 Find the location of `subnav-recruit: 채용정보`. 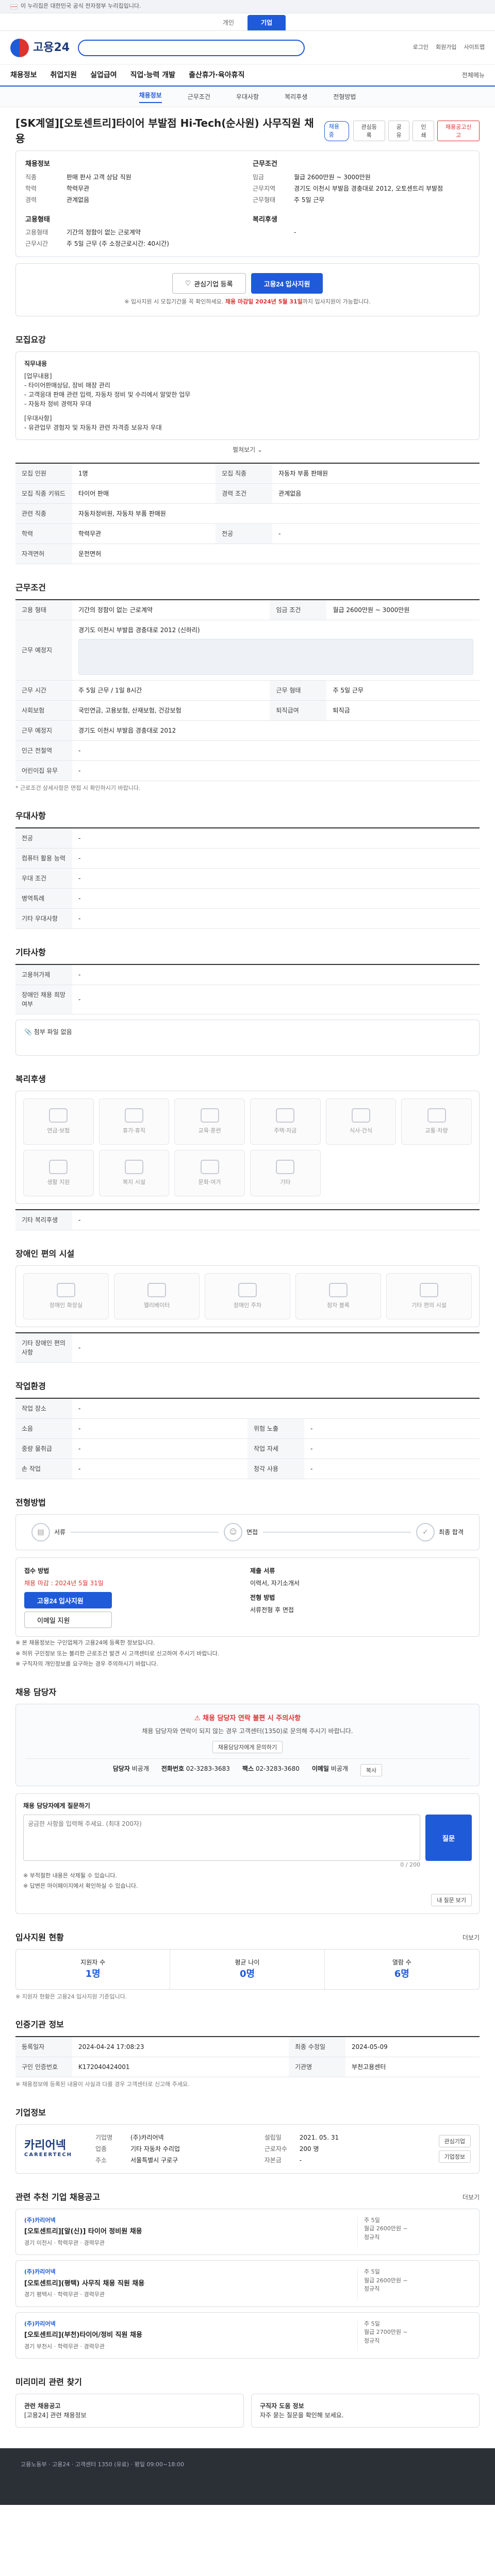

subnav-recruit: 채용정보 is located at coordinates (150, 97).